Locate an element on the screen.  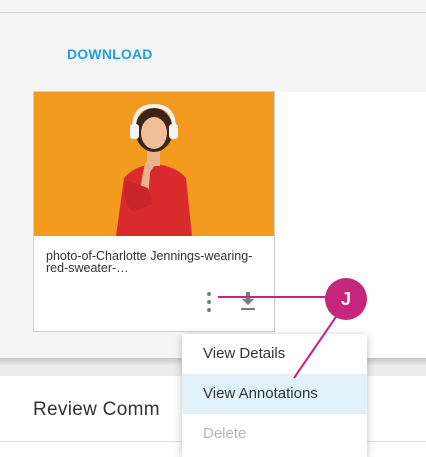
download-icon is located at coordinates (248, 301).